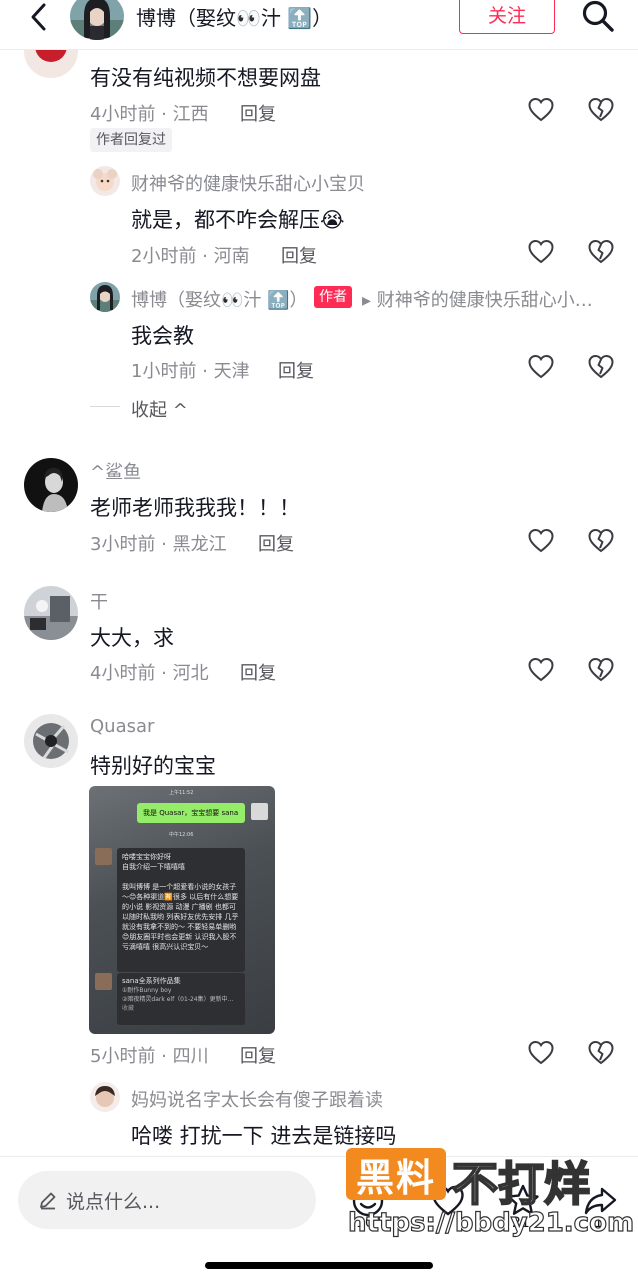  I want to click on reply-username: 妈妈说名字太长会有傻子跟着读, so click(257, 1099).